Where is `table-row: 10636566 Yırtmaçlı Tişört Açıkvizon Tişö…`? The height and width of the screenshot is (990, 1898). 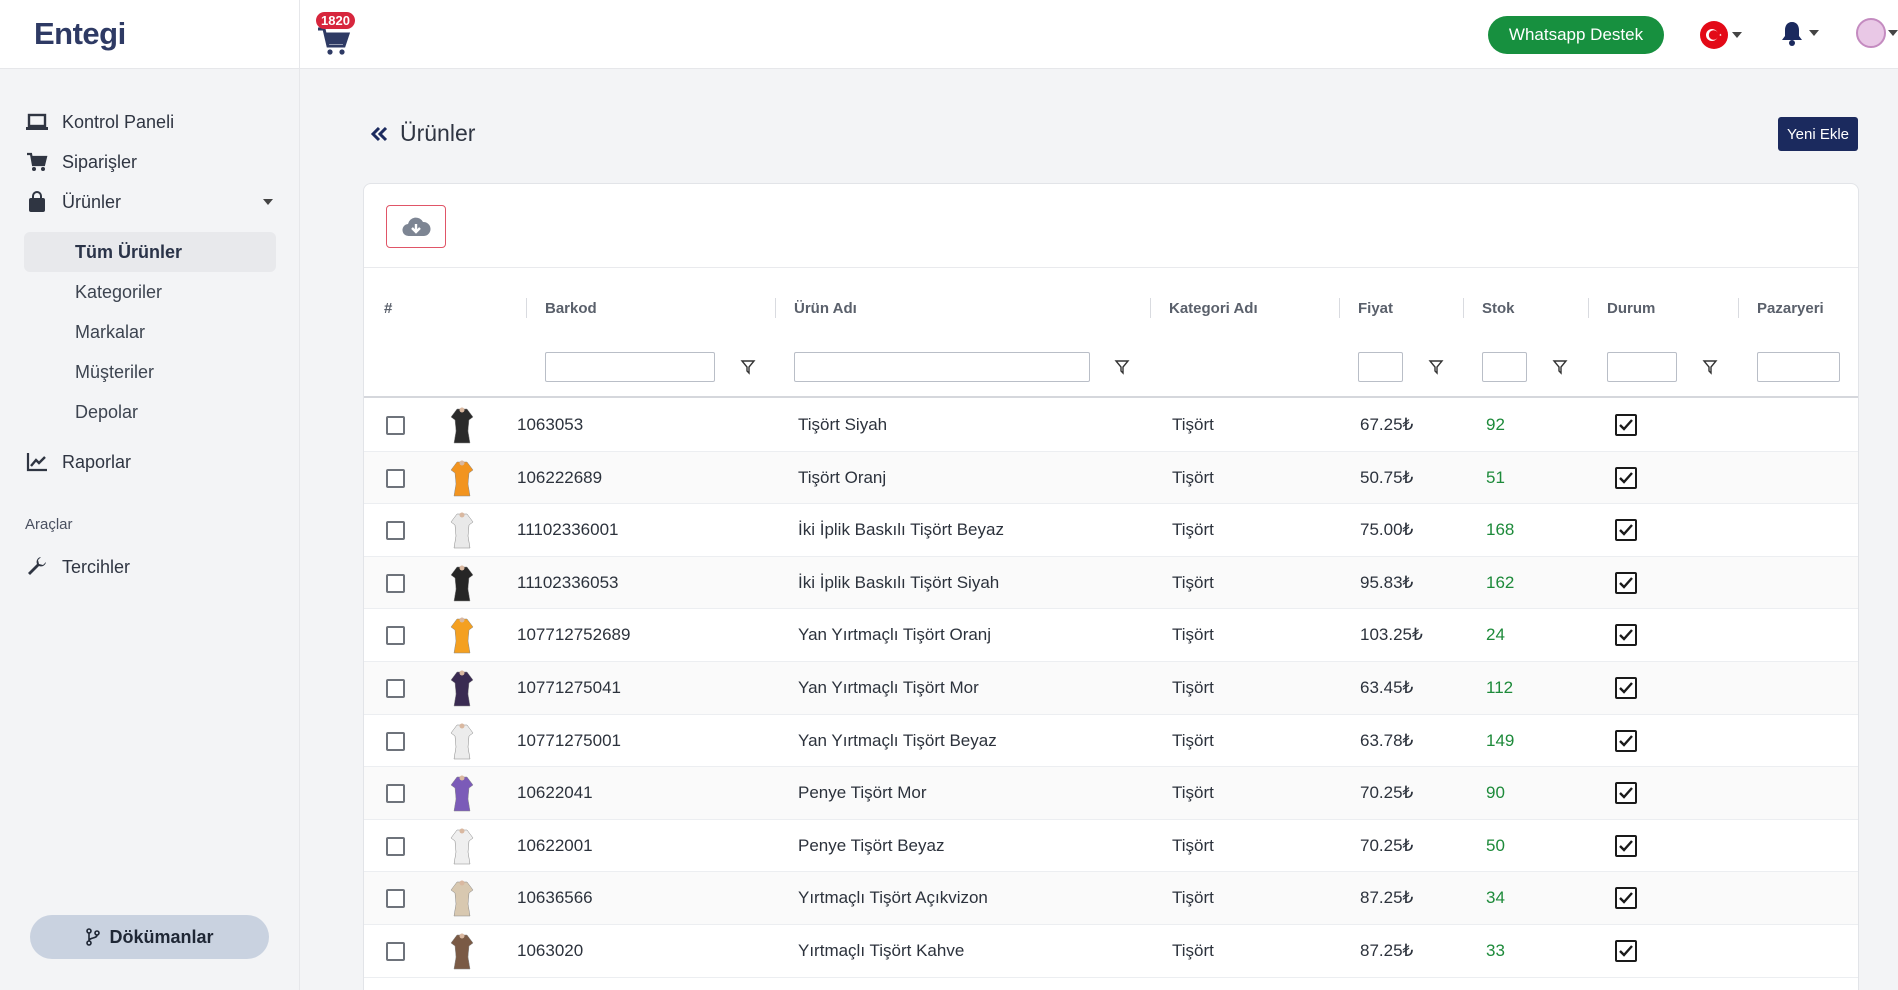 table-row: 10636566 Yırtmaçlı Tişört Açıkvizon Tişö… is located at coordinates (1111, 898).